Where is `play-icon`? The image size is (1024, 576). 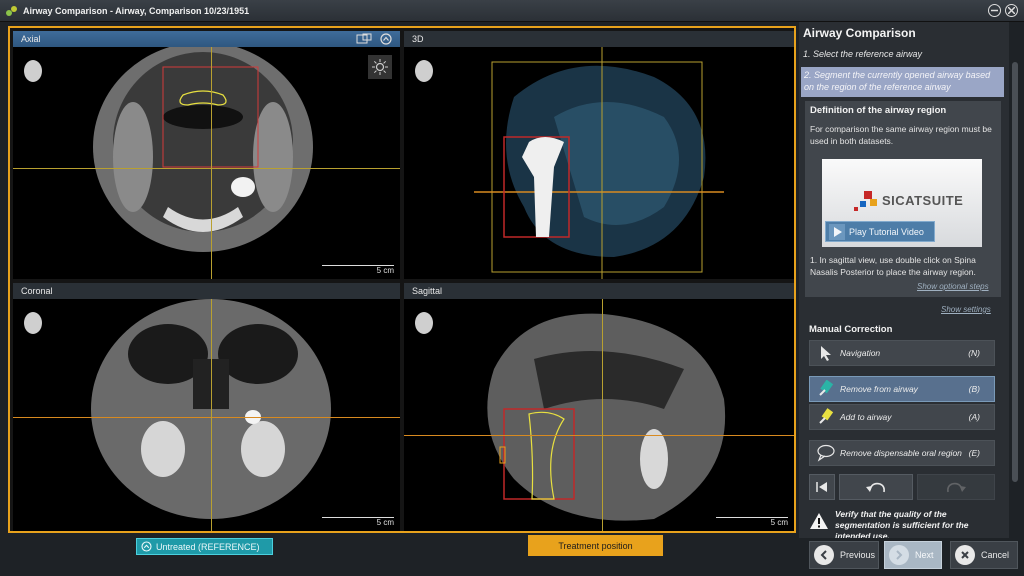 play-icon is located at coordinates (837, 231).